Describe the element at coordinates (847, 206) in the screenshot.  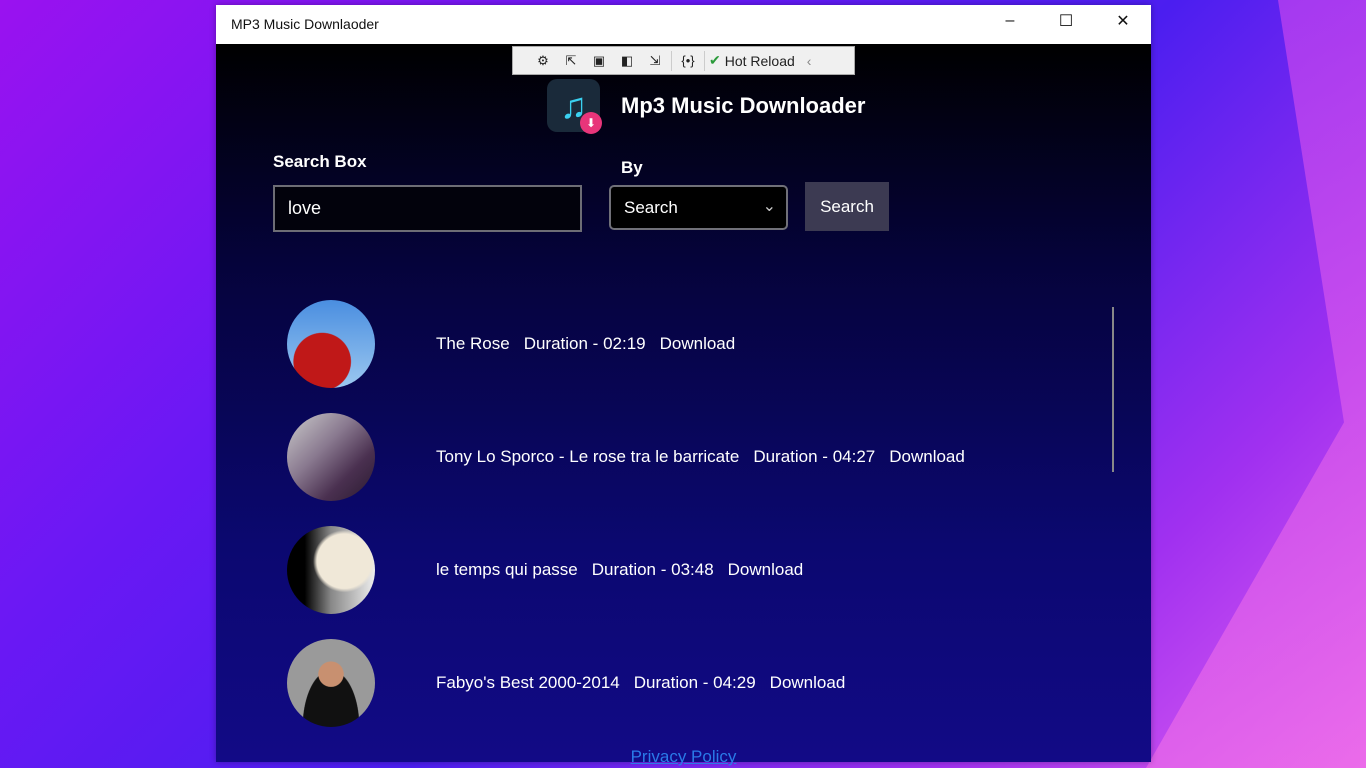
I see `search-button: Search` at that location.